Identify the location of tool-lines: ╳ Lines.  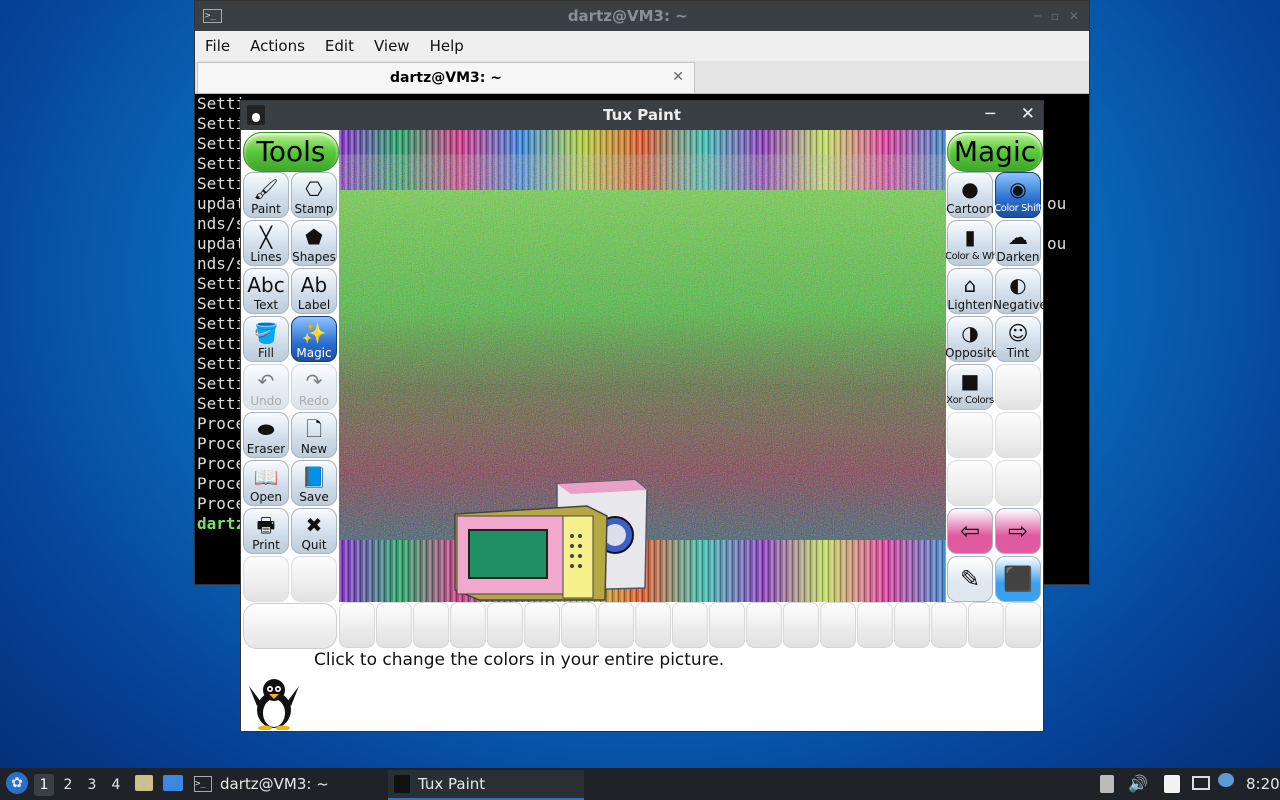
(266, 243).